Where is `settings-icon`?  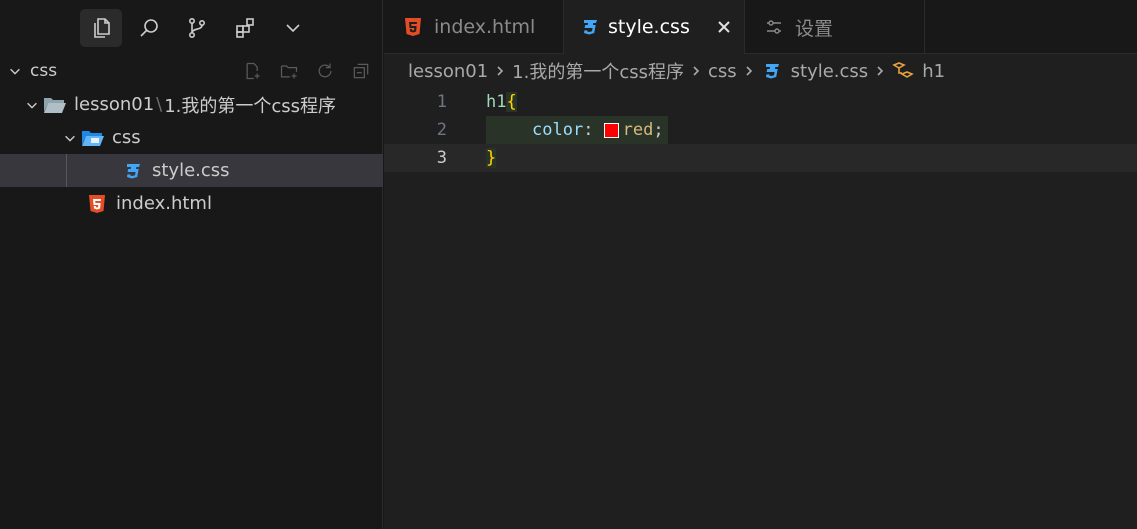 settings-icon is located at coordinates (774, 27).